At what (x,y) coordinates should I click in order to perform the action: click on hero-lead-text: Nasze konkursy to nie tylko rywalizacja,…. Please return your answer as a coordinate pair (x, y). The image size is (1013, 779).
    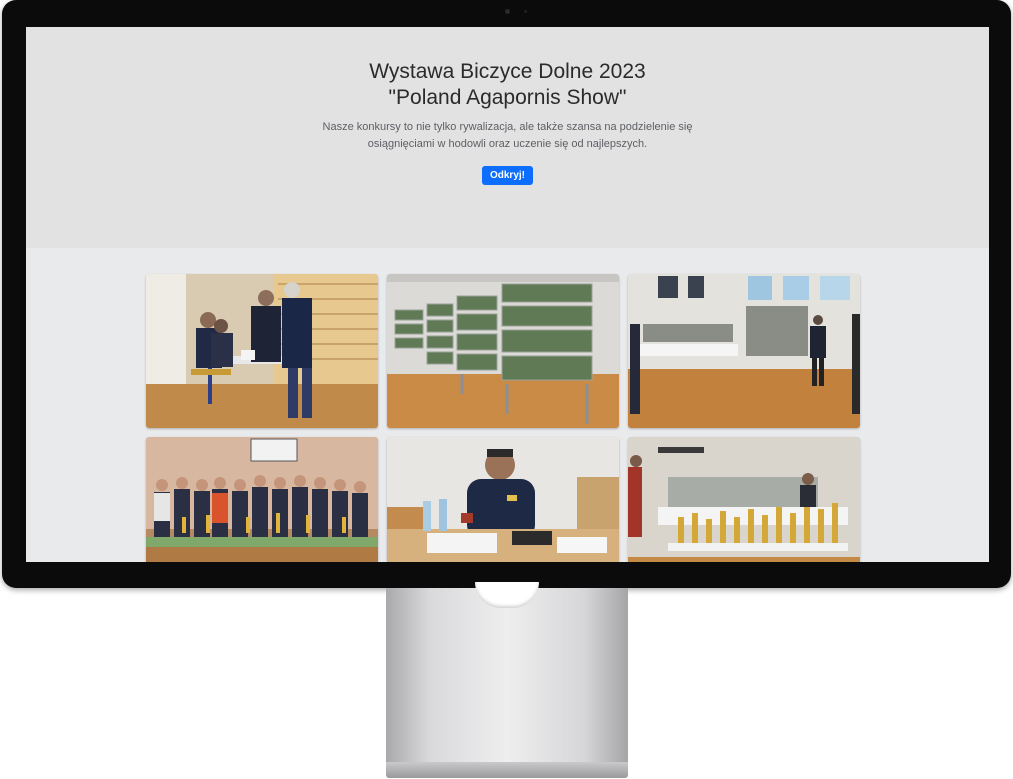
    Looking at the image, I should click on (507, 135).